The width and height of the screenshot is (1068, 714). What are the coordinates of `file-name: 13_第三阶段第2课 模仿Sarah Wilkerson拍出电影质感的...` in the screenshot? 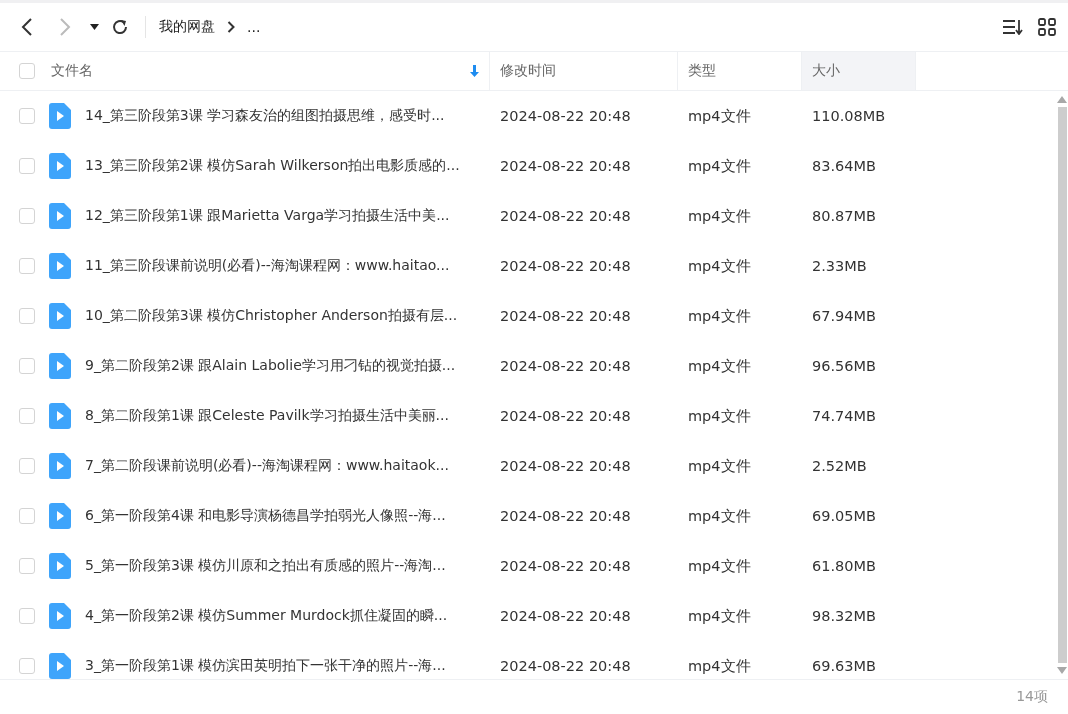 It's located at (272, 166).